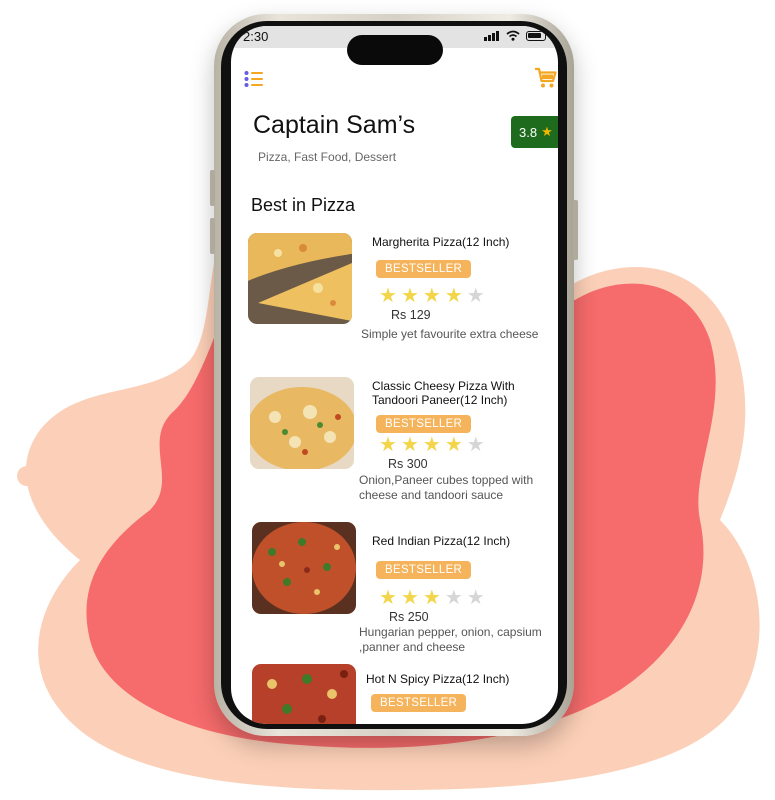  Describe the element at coordinates (450, 334) in the screenshot. I see `item-description: Simple yet favourite extra cheese` at that location.